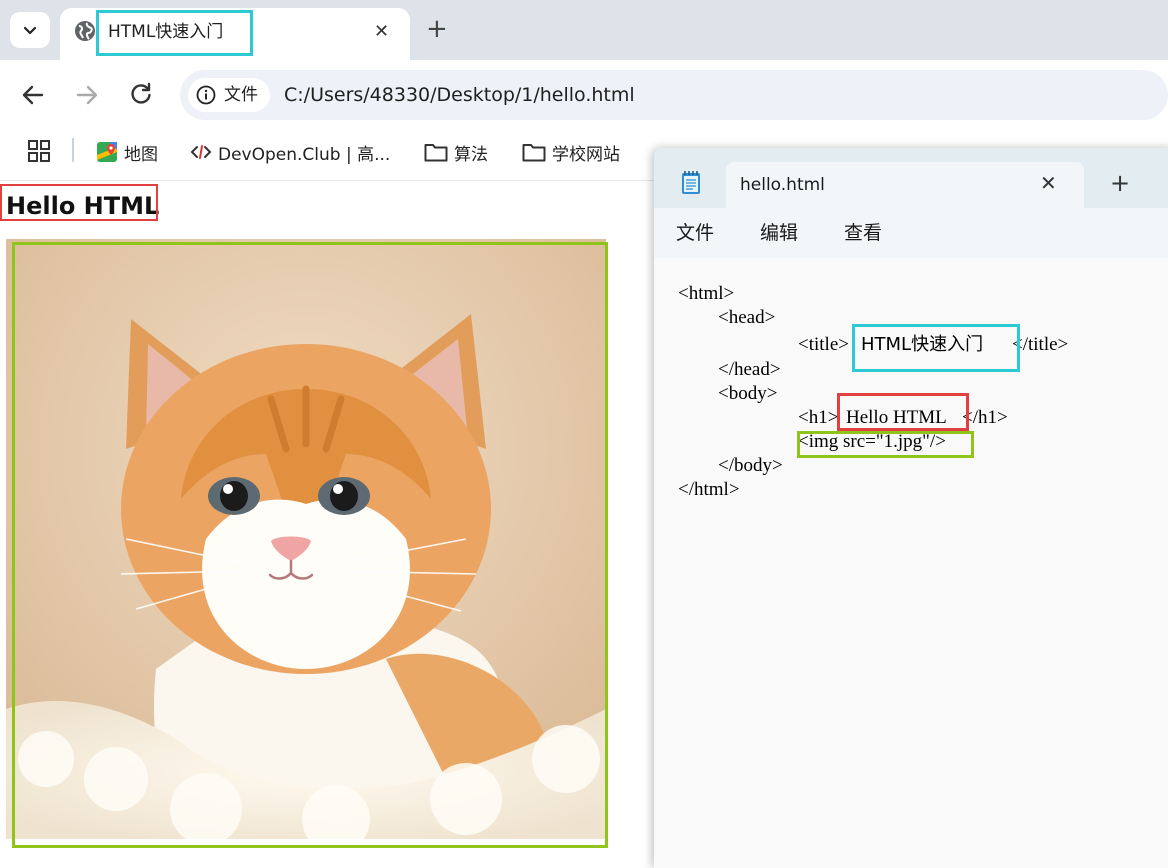  What do you see at coordinates (79, 202) in the screenshot?
I see `highlight-box-h1` at bounding box center [79, 202].